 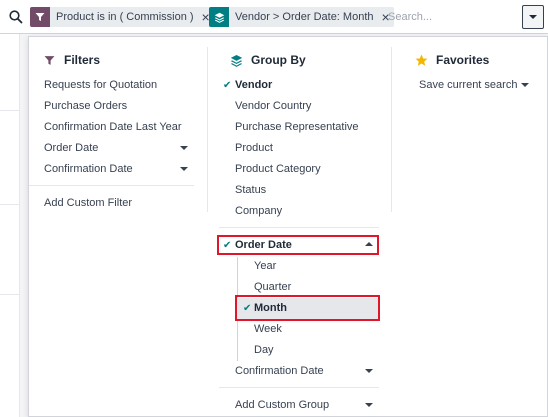 What do you see at coordinates (270, 308) in the screenshot?
I see `order-date-month: Month` at bounding box center [270, 308].